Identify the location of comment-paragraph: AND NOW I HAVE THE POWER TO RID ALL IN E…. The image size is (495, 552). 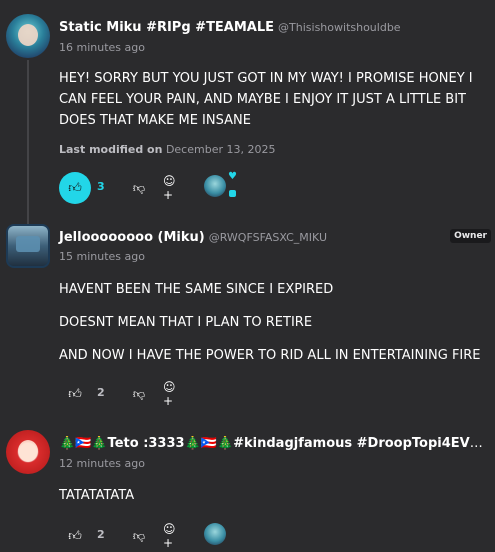
(270, 355).